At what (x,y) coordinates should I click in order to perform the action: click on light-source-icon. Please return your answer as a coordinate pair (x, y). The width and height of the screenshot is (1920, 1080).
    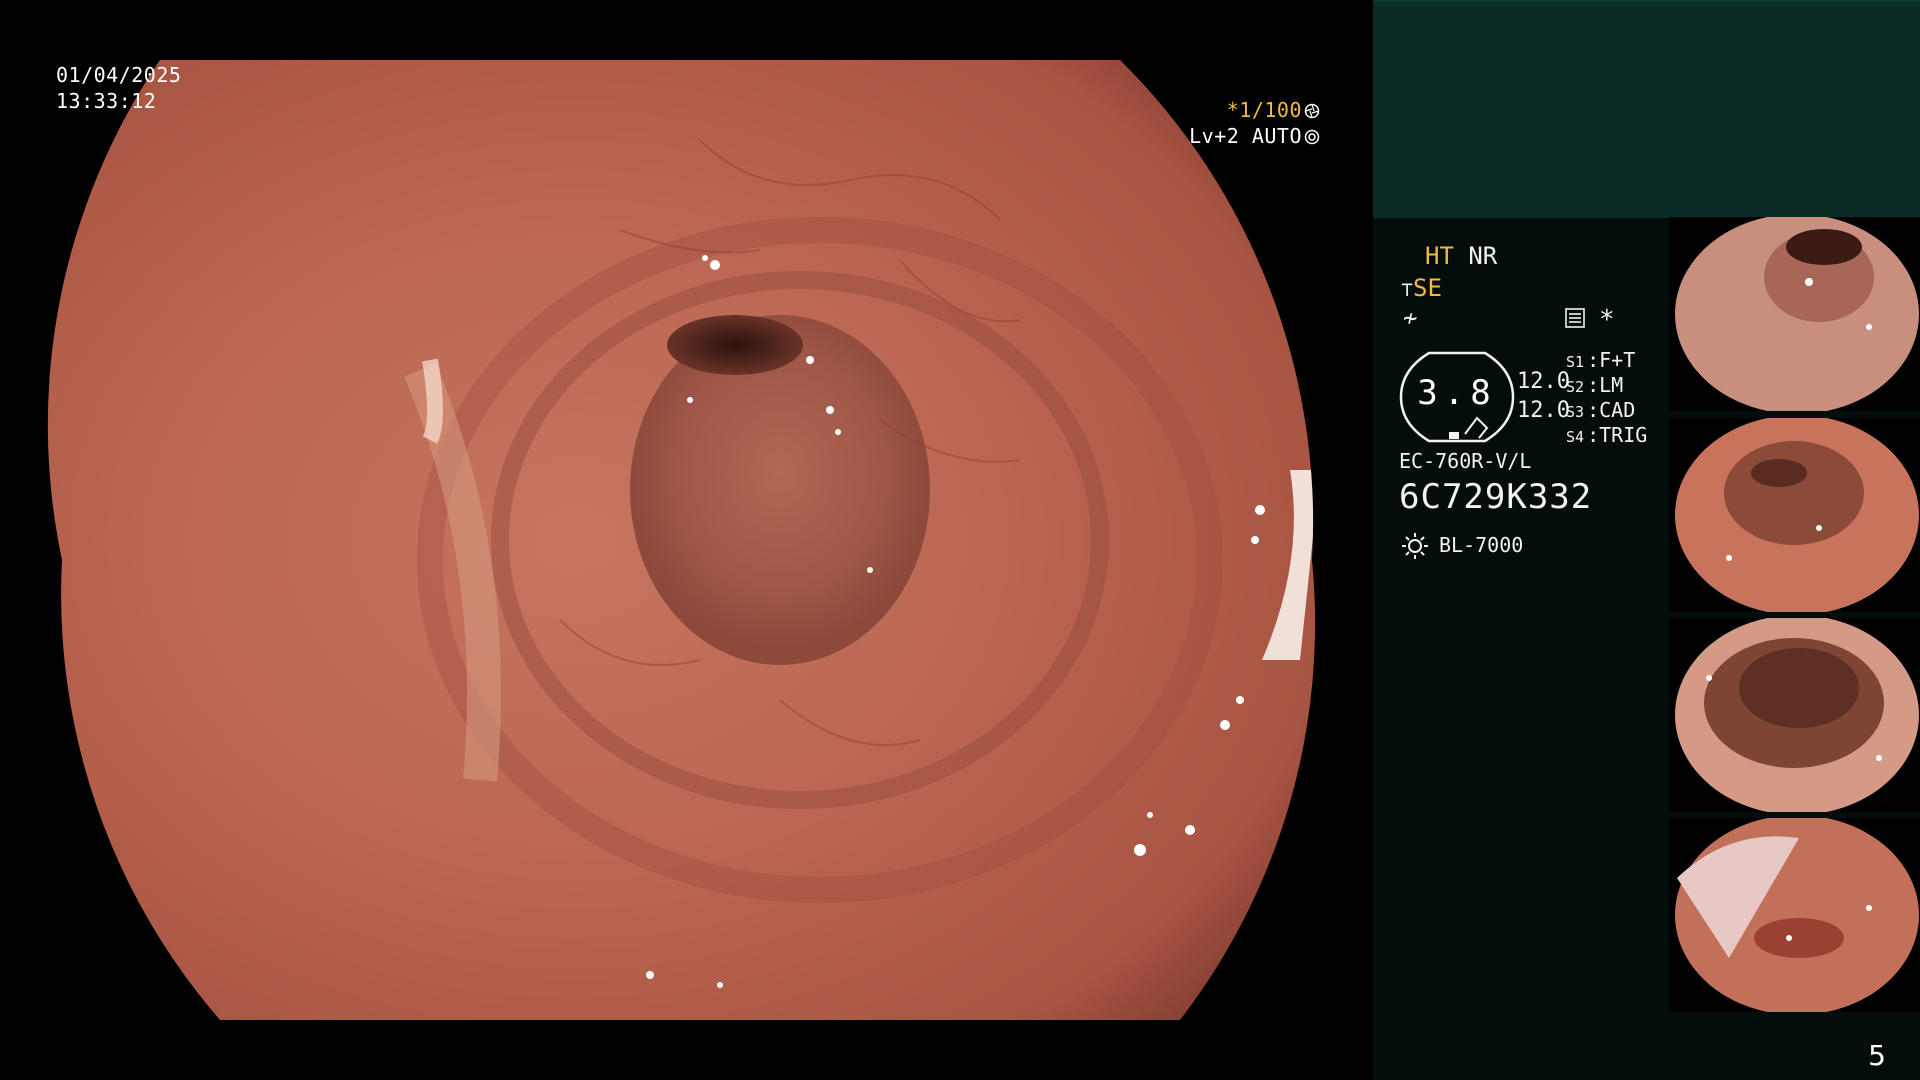
    Looking at the image, I should click on (1415, 546).